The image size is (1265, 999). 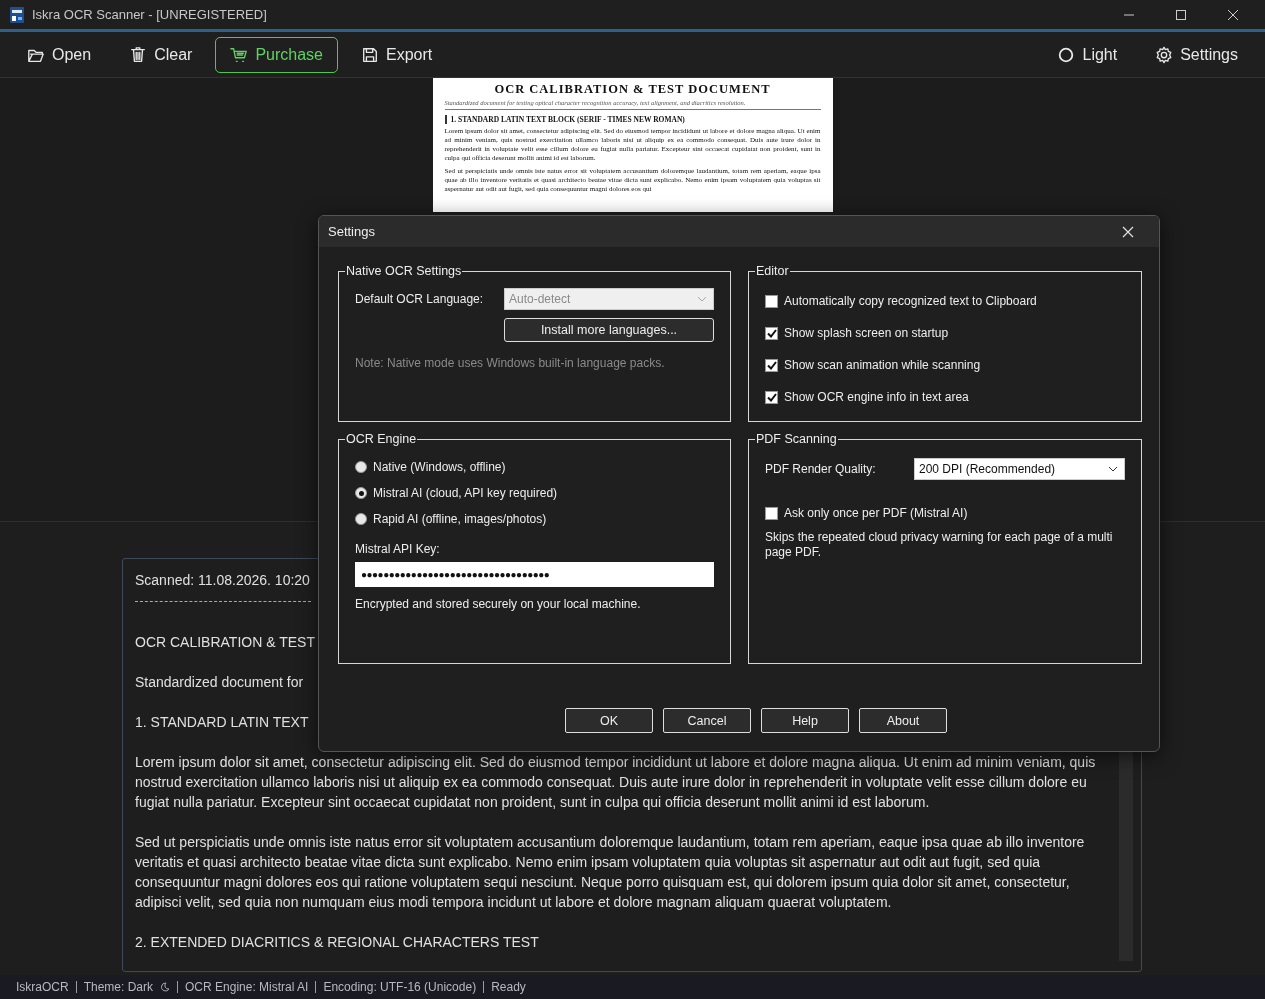 I want to click on status-item: IskraOCR, so click(x=42, y=987).